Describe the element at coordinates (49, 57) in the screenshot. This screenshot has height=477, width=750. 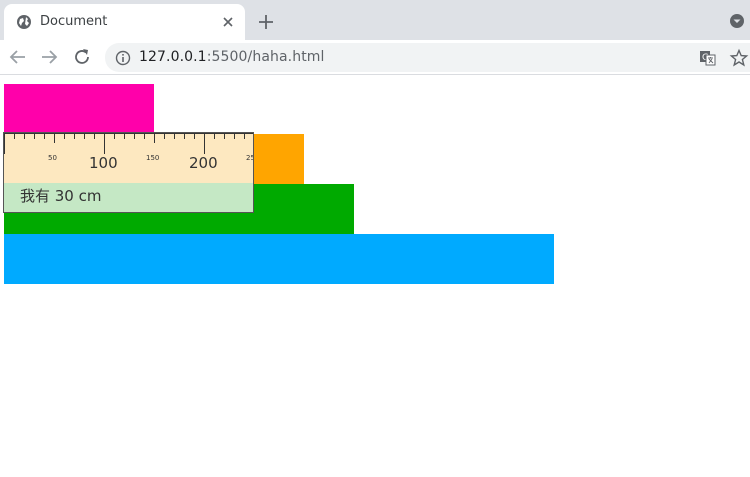
I see `forward-icon` at that location.